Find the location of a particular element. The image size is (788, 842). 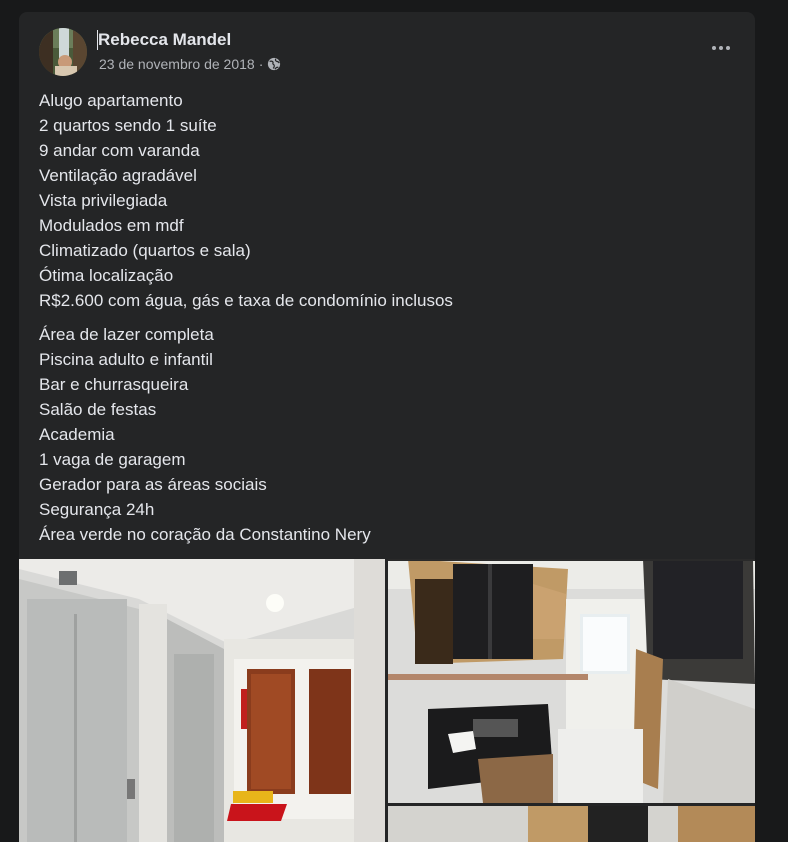

post-line: 1 vaga de garagem is located at coordinates (112, 459).